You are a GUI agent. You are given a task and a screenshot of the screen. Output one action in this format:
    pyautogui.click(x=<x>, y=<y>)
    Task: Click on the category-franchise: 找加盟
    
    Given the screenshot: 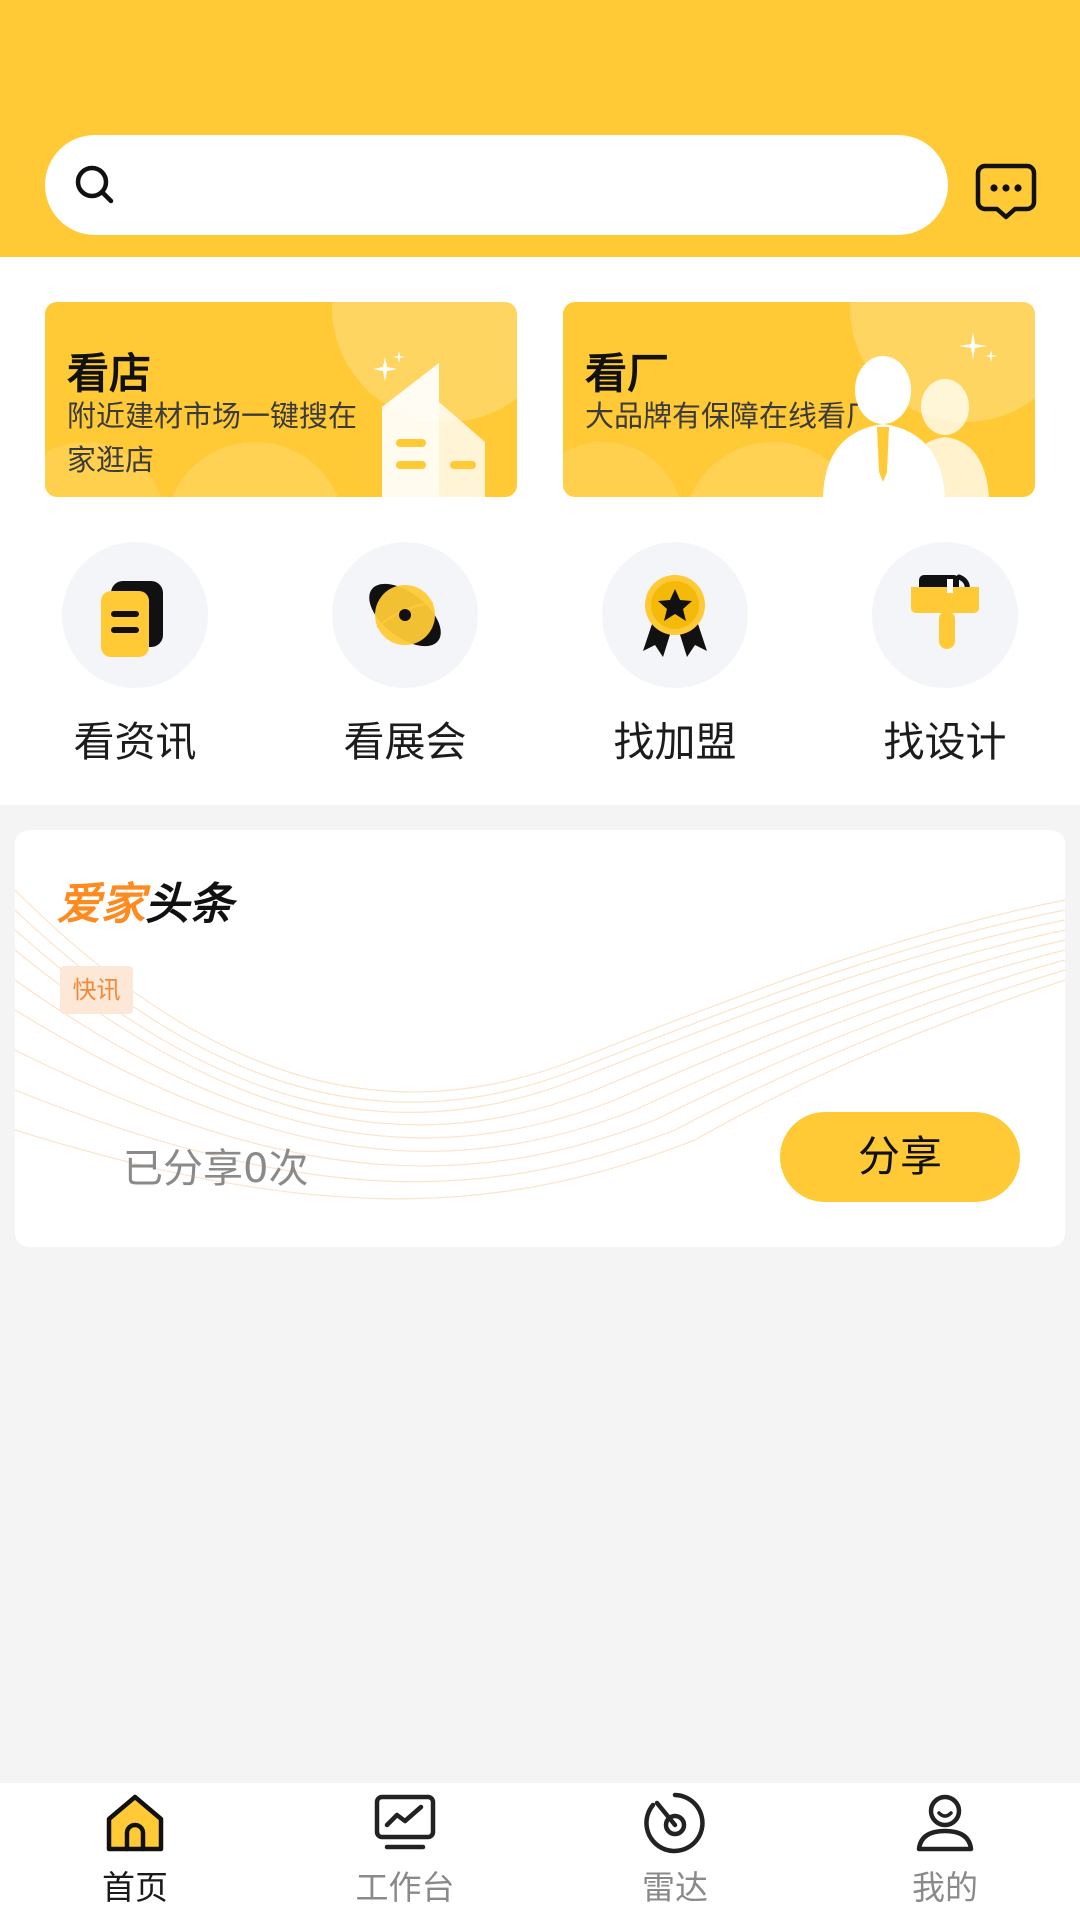 What is the action you would take?
    pyautogui.click(x=675, y=655)
    